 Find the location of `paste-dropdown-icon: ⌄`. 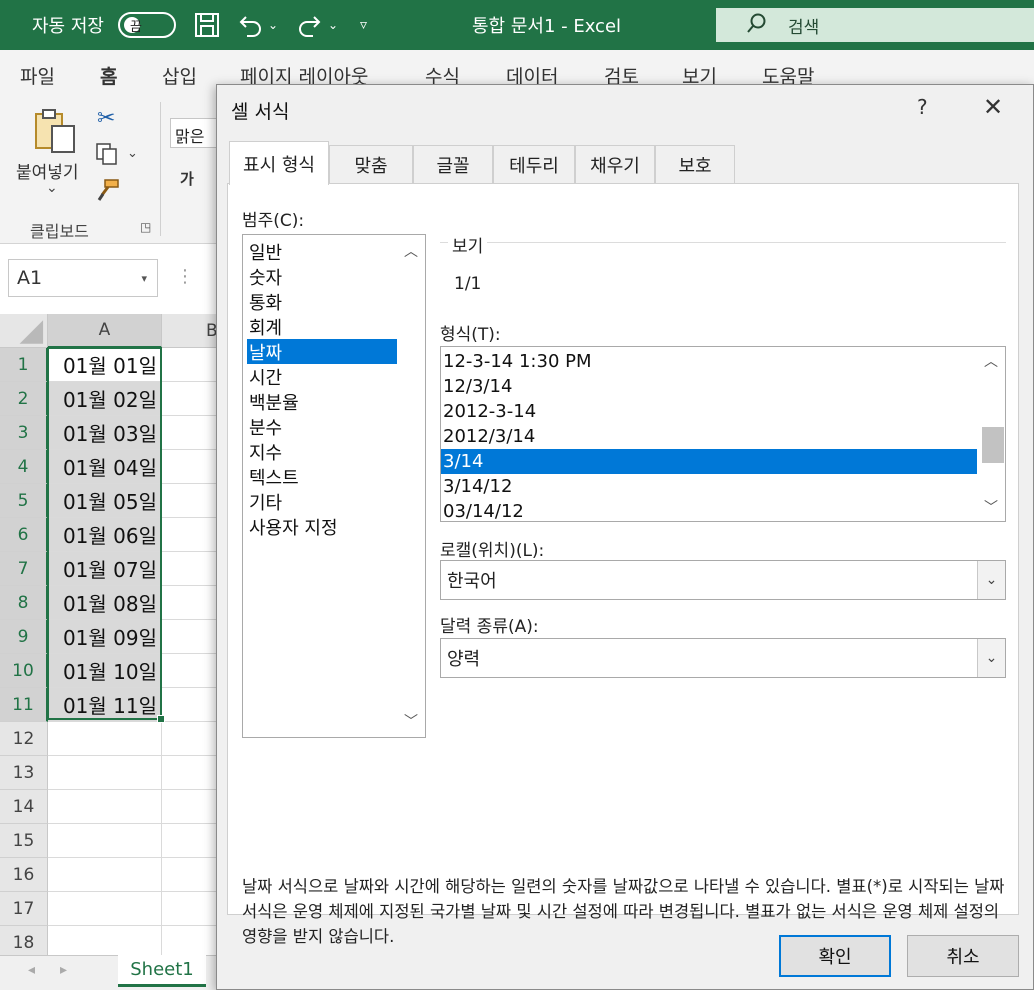

paste-dropdown-icon: ⌄ is located at coordinates (52, 188).